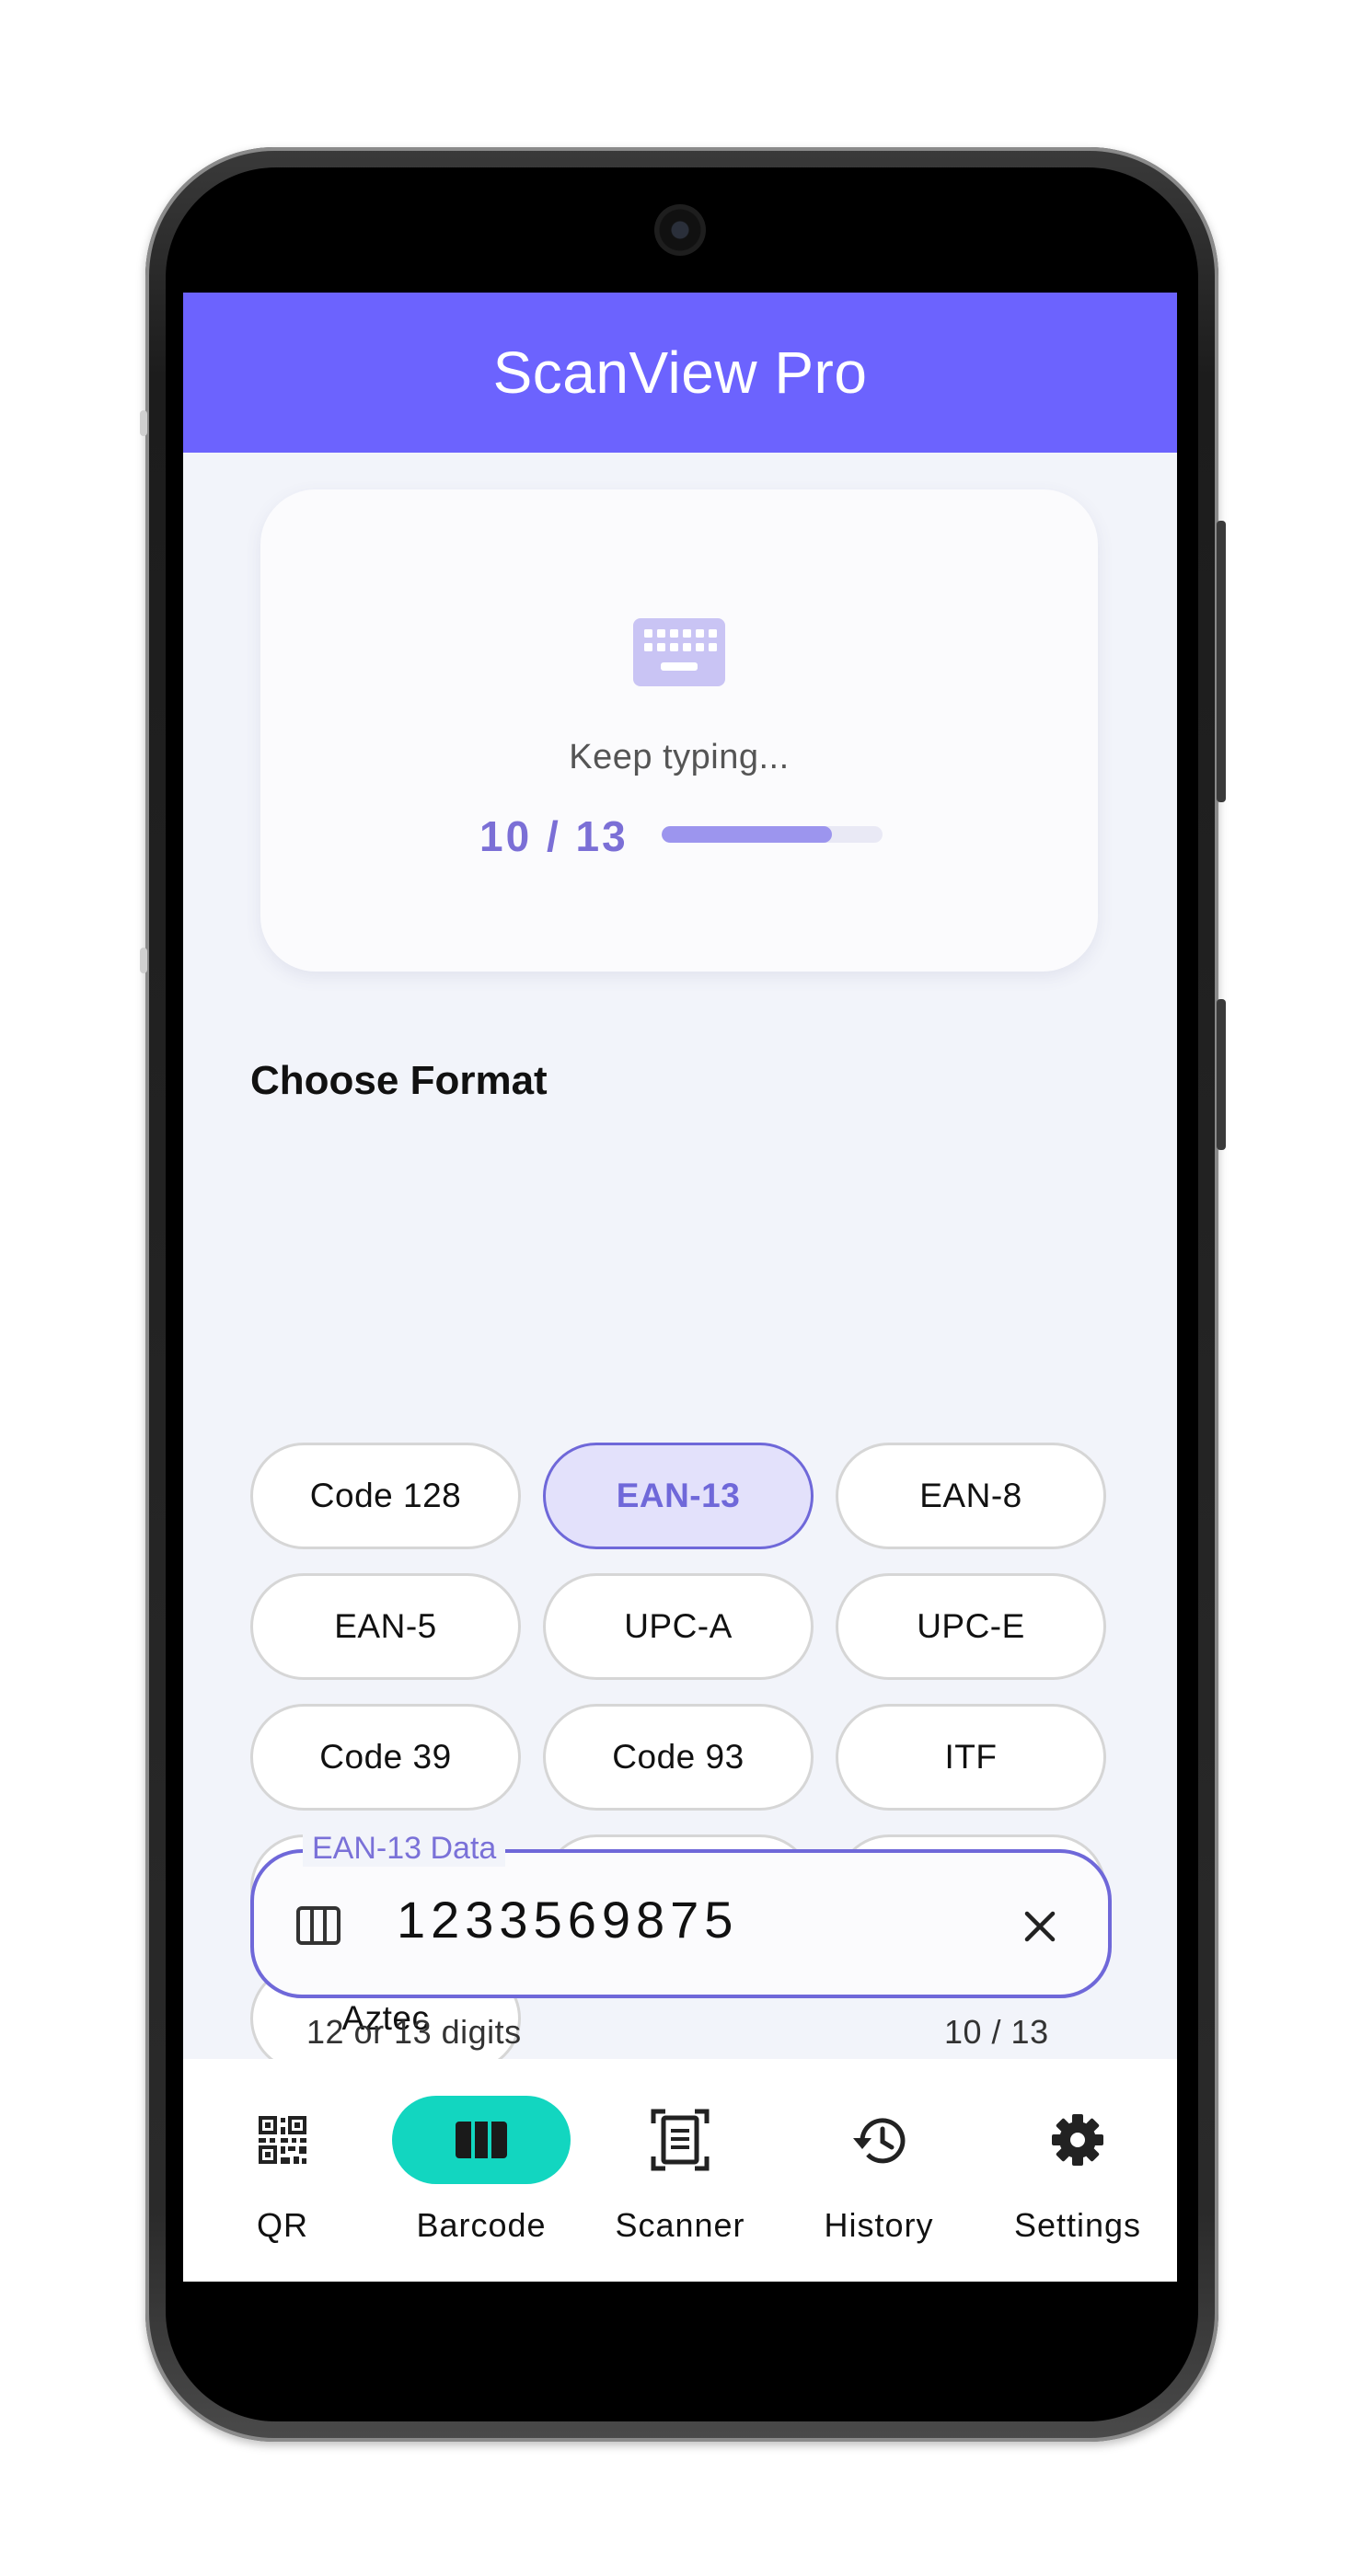 This screenshot has width=1362, height=2576. What do you see at coordinates (679, 652) in the screenshot?
I see `keyboard-icon` at bounding box center [679, 652].